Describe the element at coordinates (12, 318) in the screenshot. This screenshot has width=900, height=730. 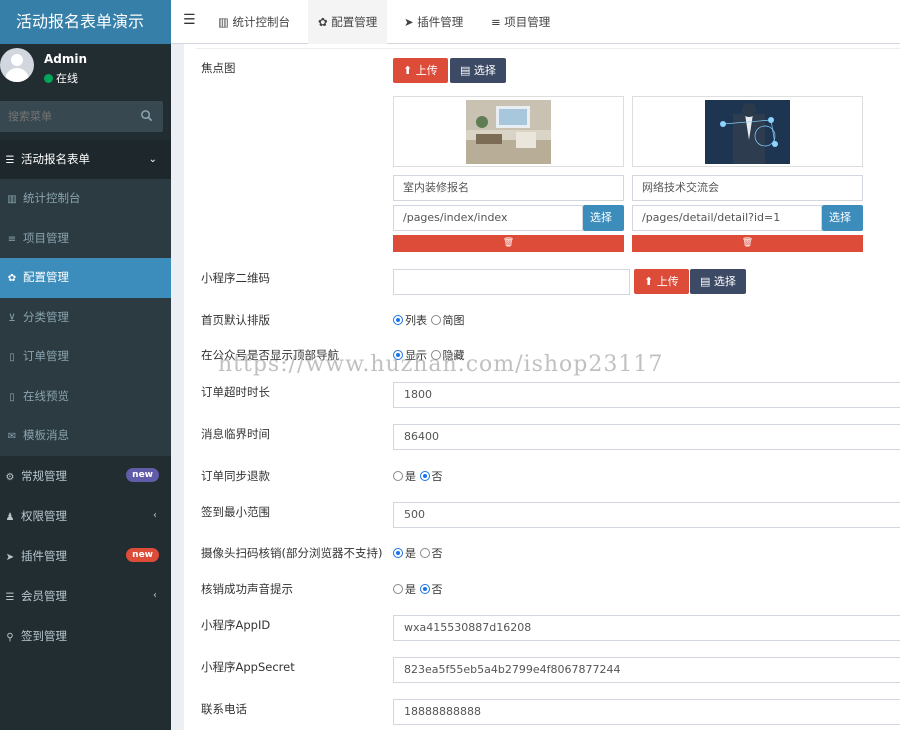
I see `cart-icon: ⊻` at that location.